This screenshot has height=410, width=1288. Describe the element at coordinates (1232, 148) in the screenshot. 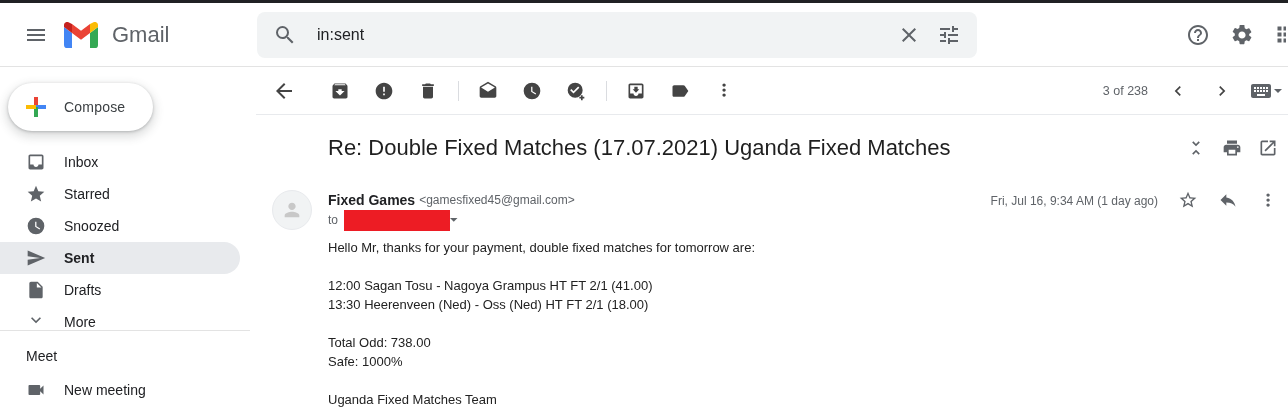

I see `printer-icon` at that location.